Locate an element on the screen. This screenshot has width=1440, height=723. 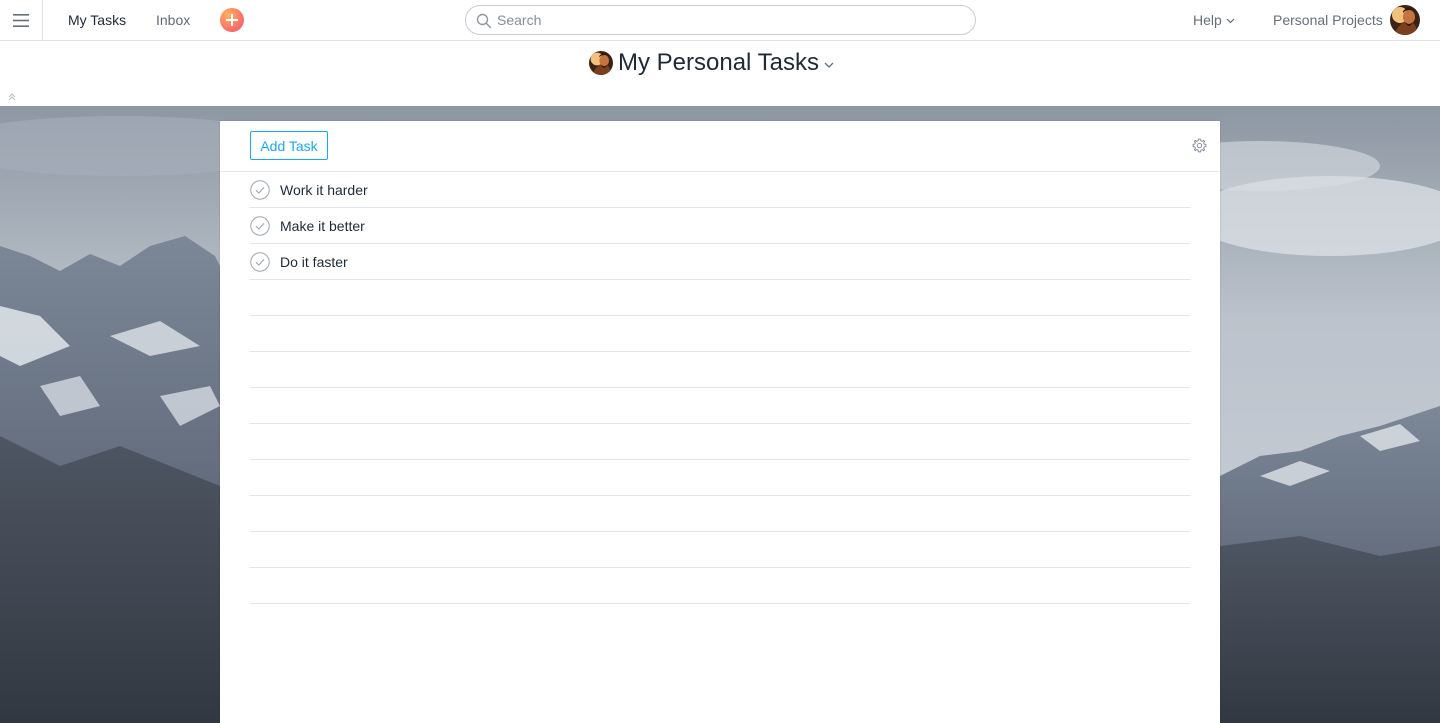
top-bar: My Tasks Inbox Help Personal Projects is located at coordinates (720, 20).